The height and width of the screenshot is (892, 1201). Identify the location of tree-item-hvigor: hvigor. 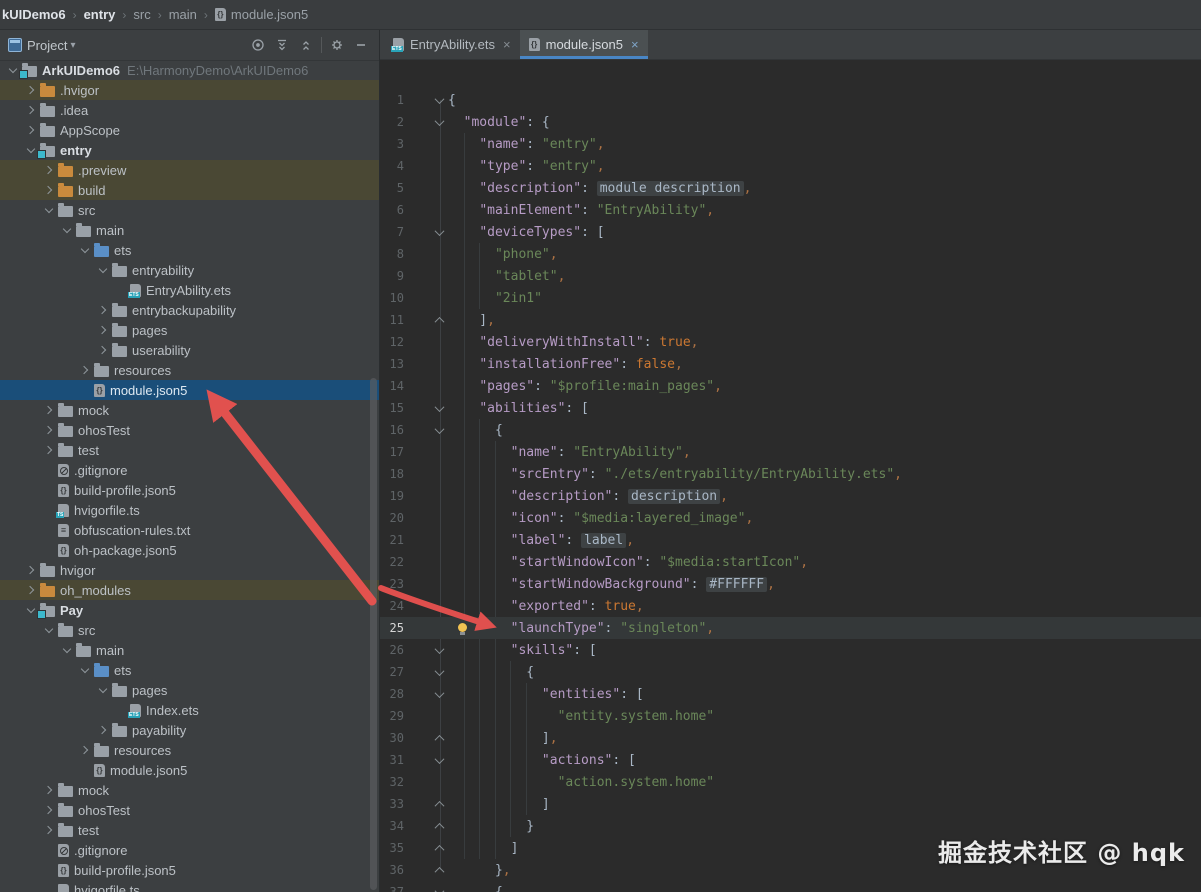
(189, 570).